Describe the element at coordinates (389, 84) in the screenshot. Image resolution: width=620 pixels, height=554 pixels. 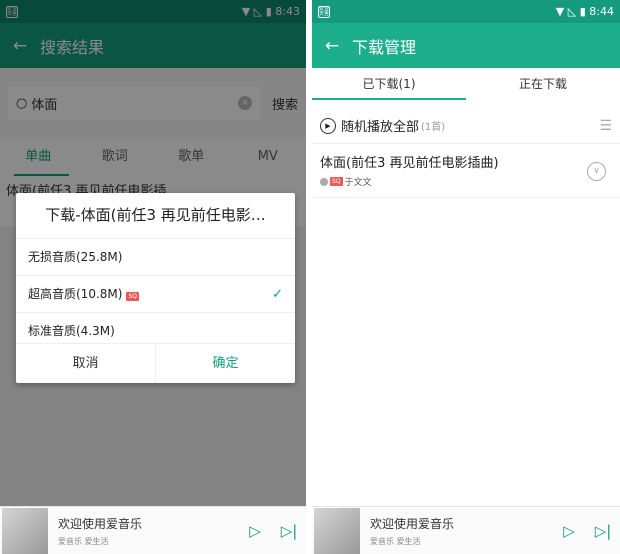
I see `tab-downloaded: 已下载(1)` at that location.